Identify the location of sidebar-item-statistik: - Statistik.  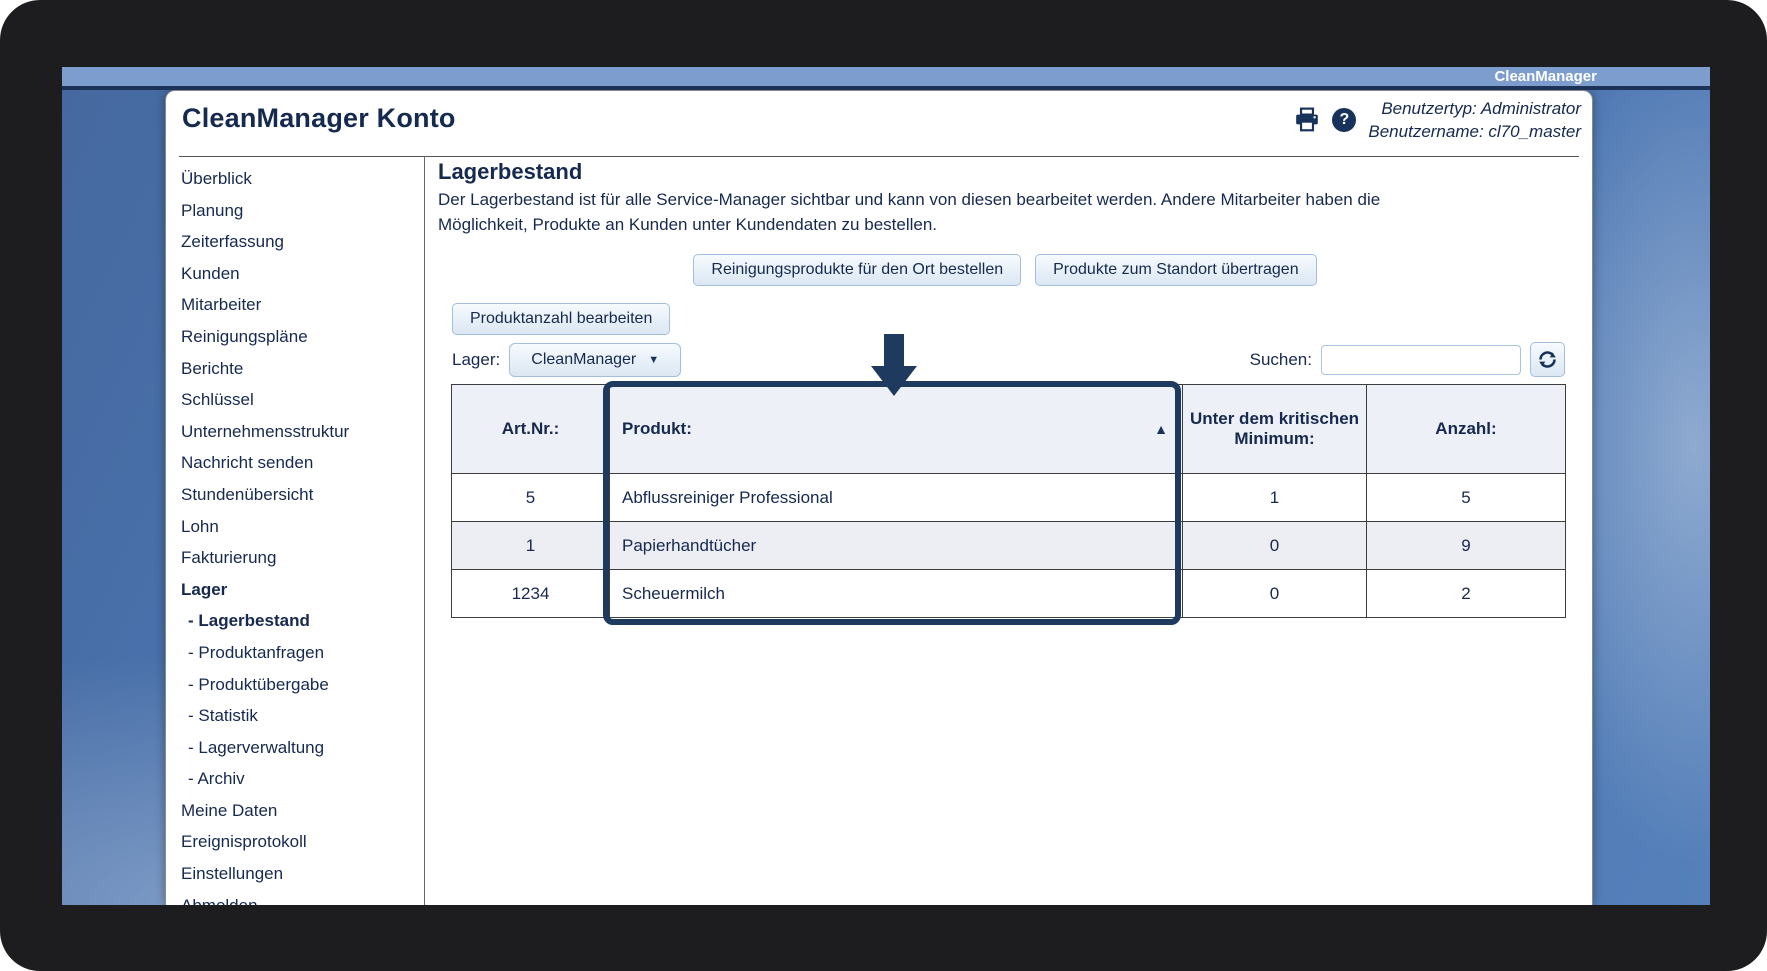
(302, 716).